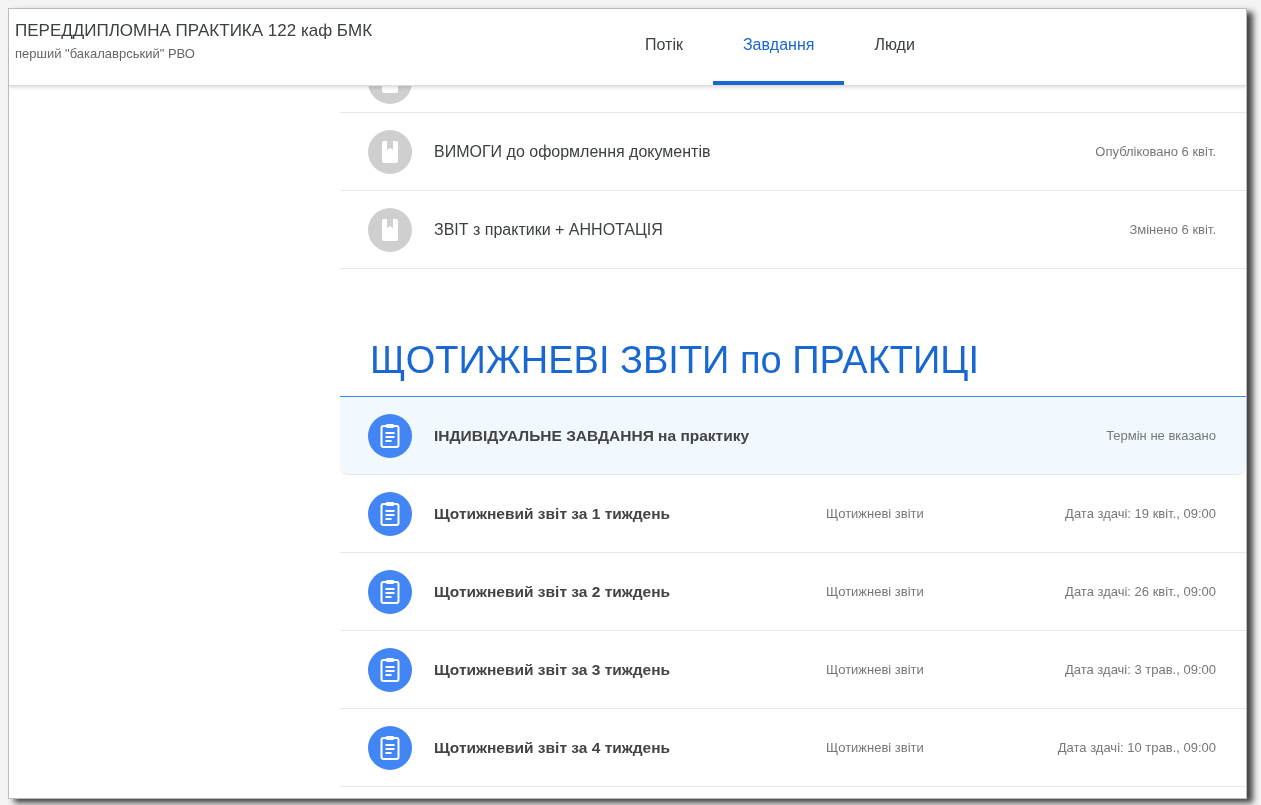 The image size is (1261, 805). Describe the element at coordinates (793, 436) in the screenshot. I see `assignment-row: ІНДИВІДУАЛЬНЕ ЗАВДАННЯ на практику Термін не вказано` at that location.